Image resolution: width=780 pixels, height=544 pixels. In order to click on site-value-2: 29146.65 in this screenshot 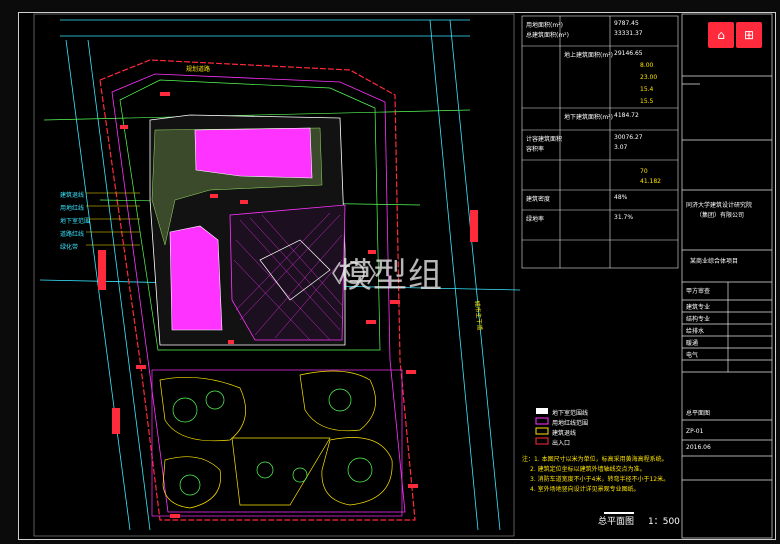, I will do `click(628, 53)`.